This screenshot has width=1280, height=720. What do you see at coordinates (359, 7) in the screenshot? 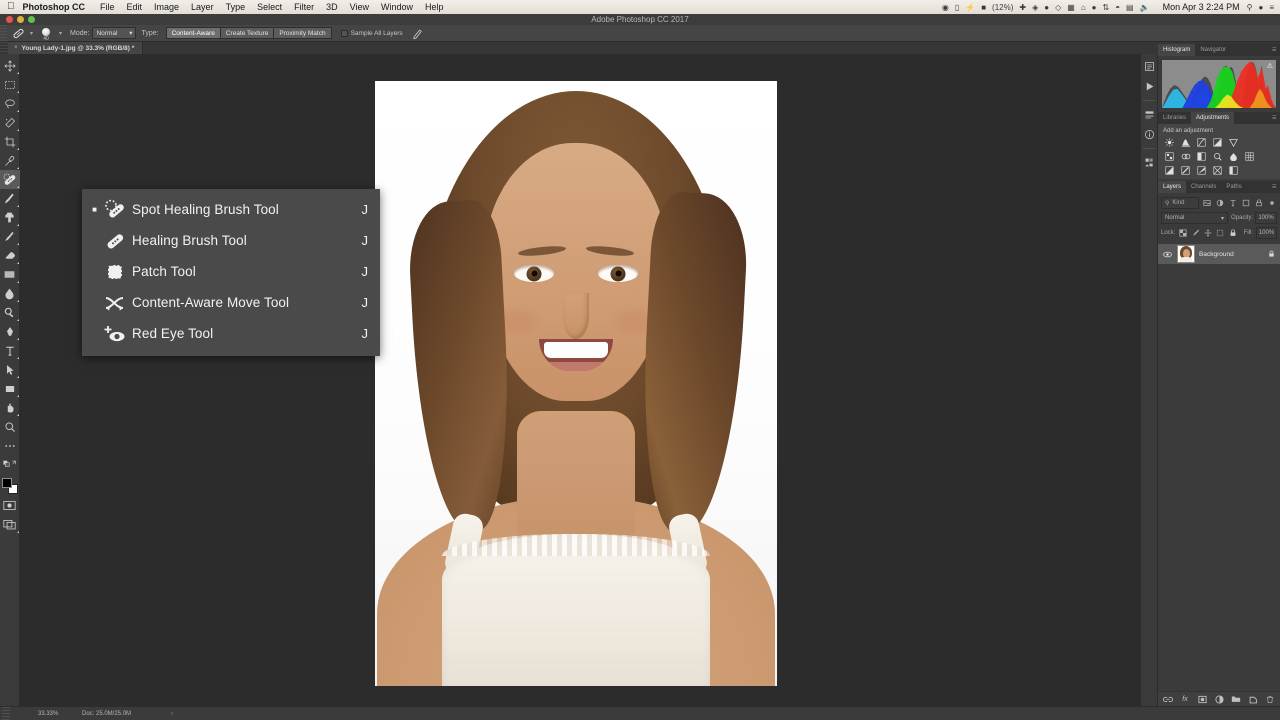
I see `menu-view: View` at bounding box center [359, 7].